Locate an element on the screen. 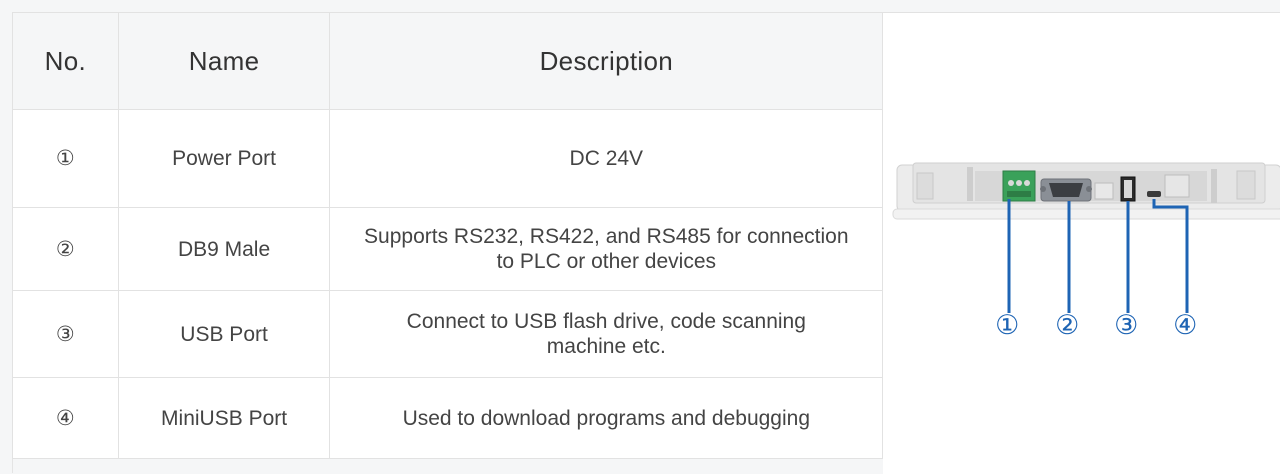 The height and width of the screenshot is (474, 1280). header-no: No. is located at coordinates (65, 61).